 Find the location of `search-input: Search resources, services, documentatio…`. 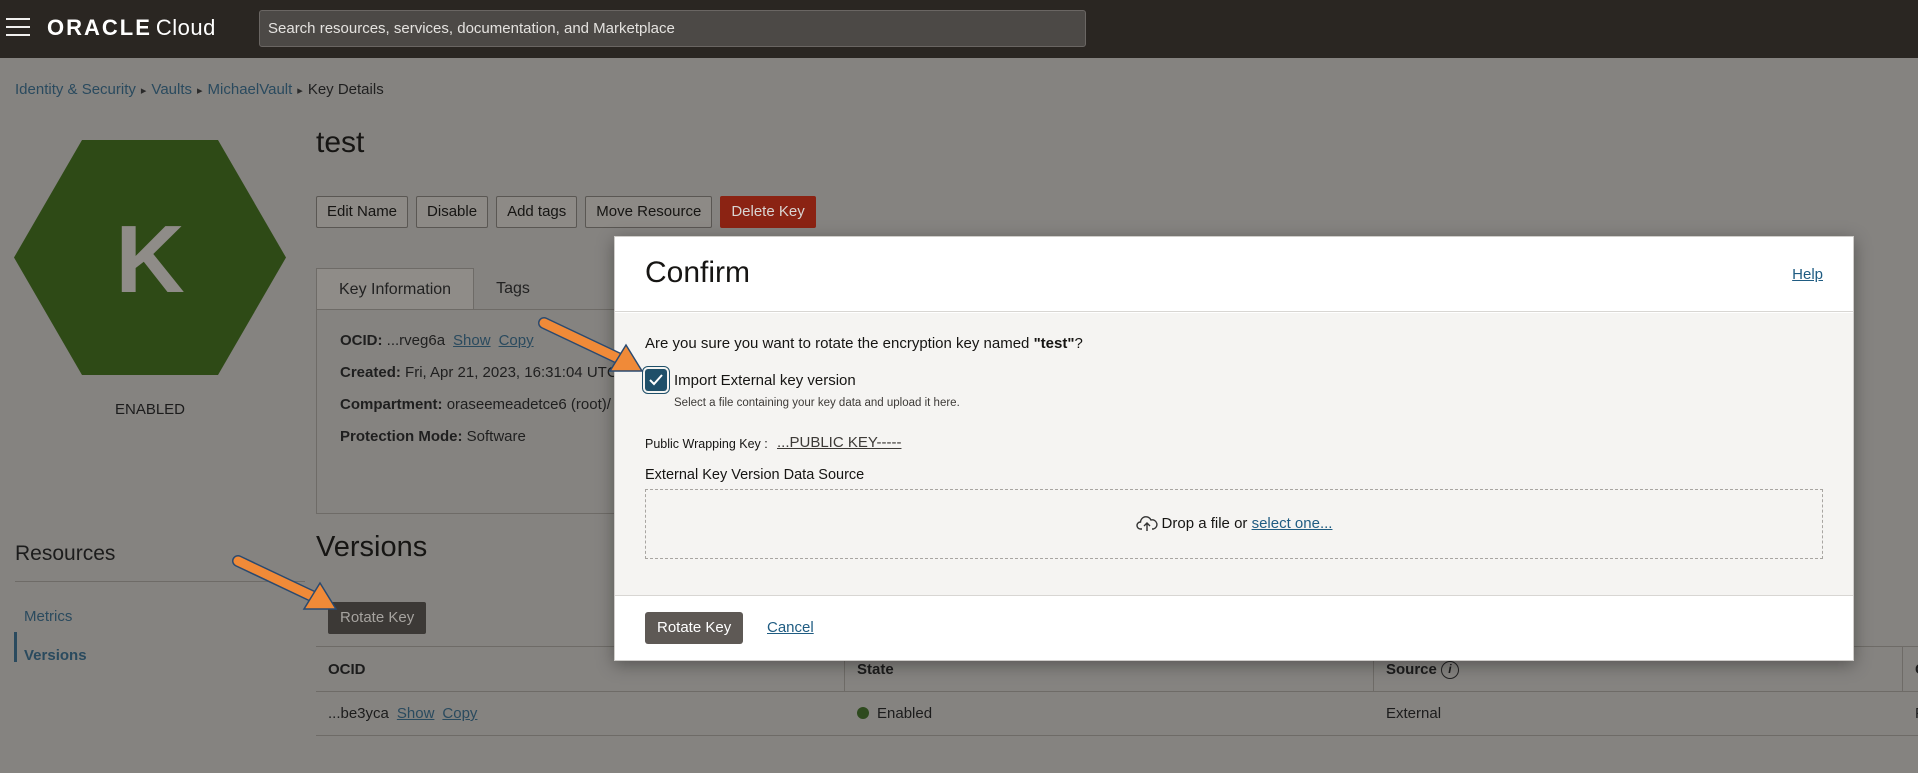

search-input: Search resources, services, documentatio… is located at coordinates (672, 28).